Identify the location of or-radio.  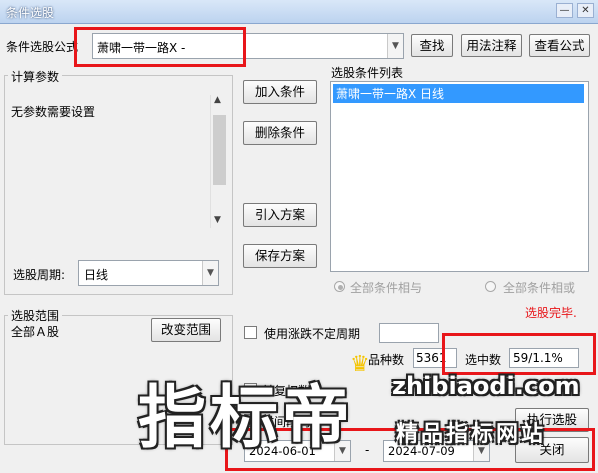
(490, 286).